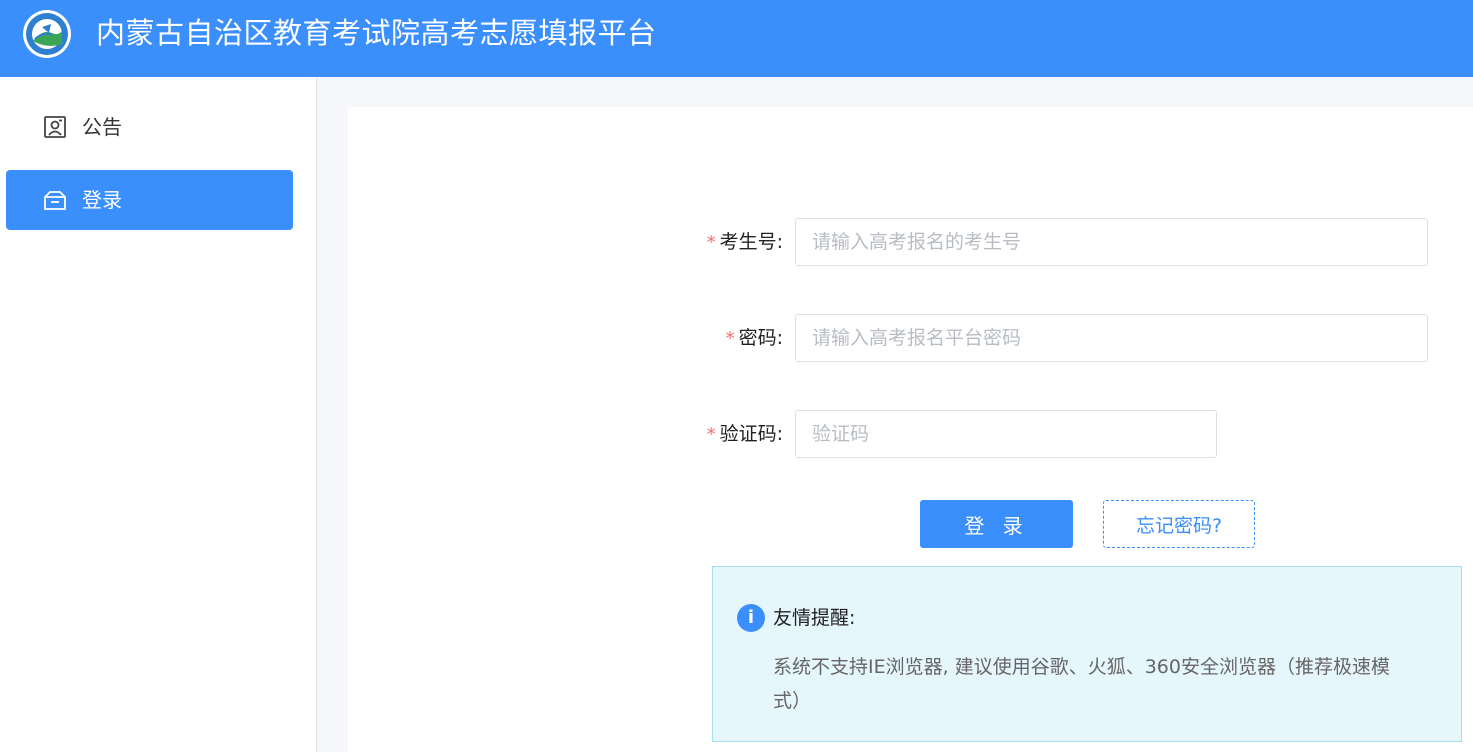 This screenshot has height=752, width=1473. Describe the element at coordinates (814, 618) in the screenshot. I see `notice-title: 友情提醒:` at that location.